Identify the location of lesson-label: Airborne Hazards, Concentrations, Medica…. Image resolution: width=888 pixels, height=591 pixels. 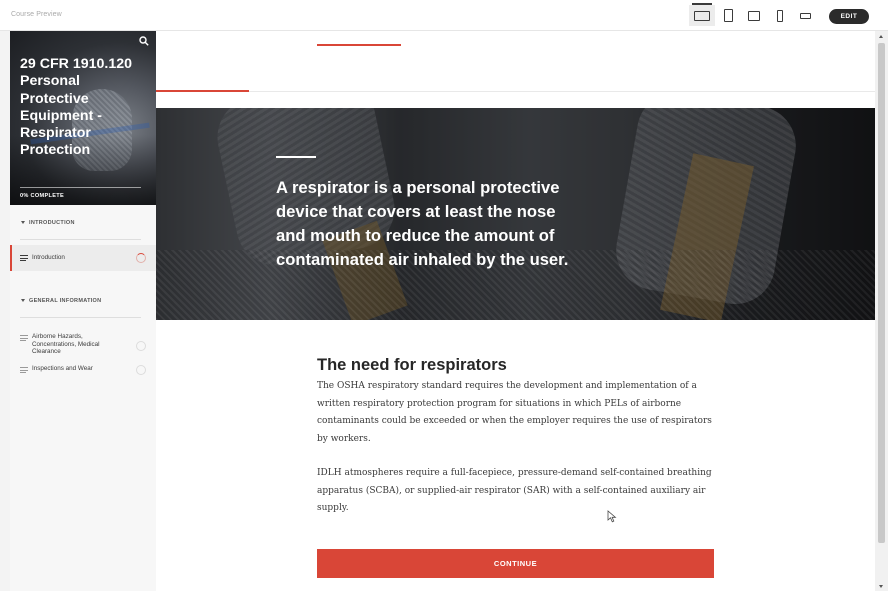
(66, 344).